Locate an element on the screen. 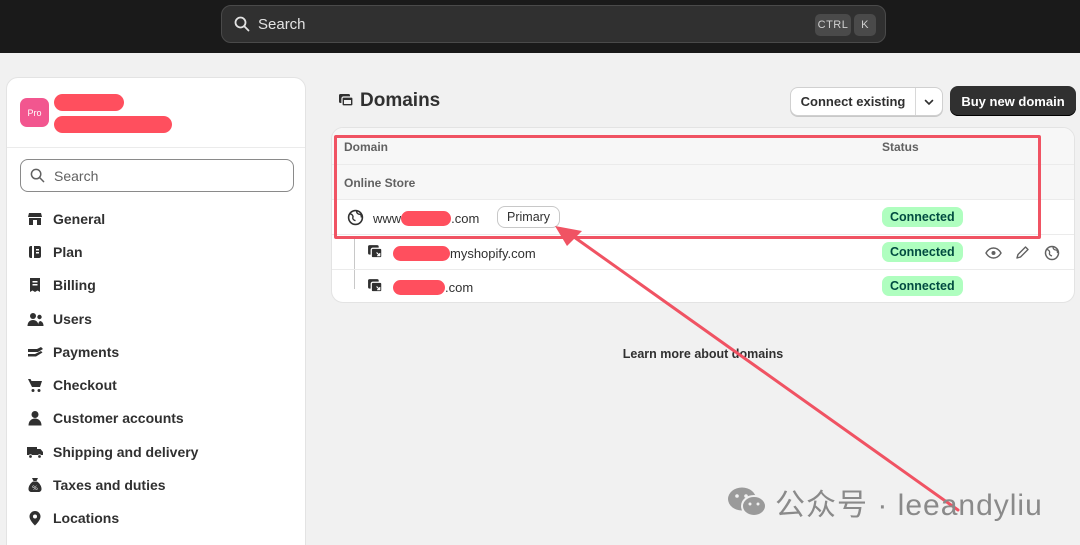 This screenshot has width=1080, height=545. shortcut-ctrl-key: CTRL is located at coordinates (833, 25).